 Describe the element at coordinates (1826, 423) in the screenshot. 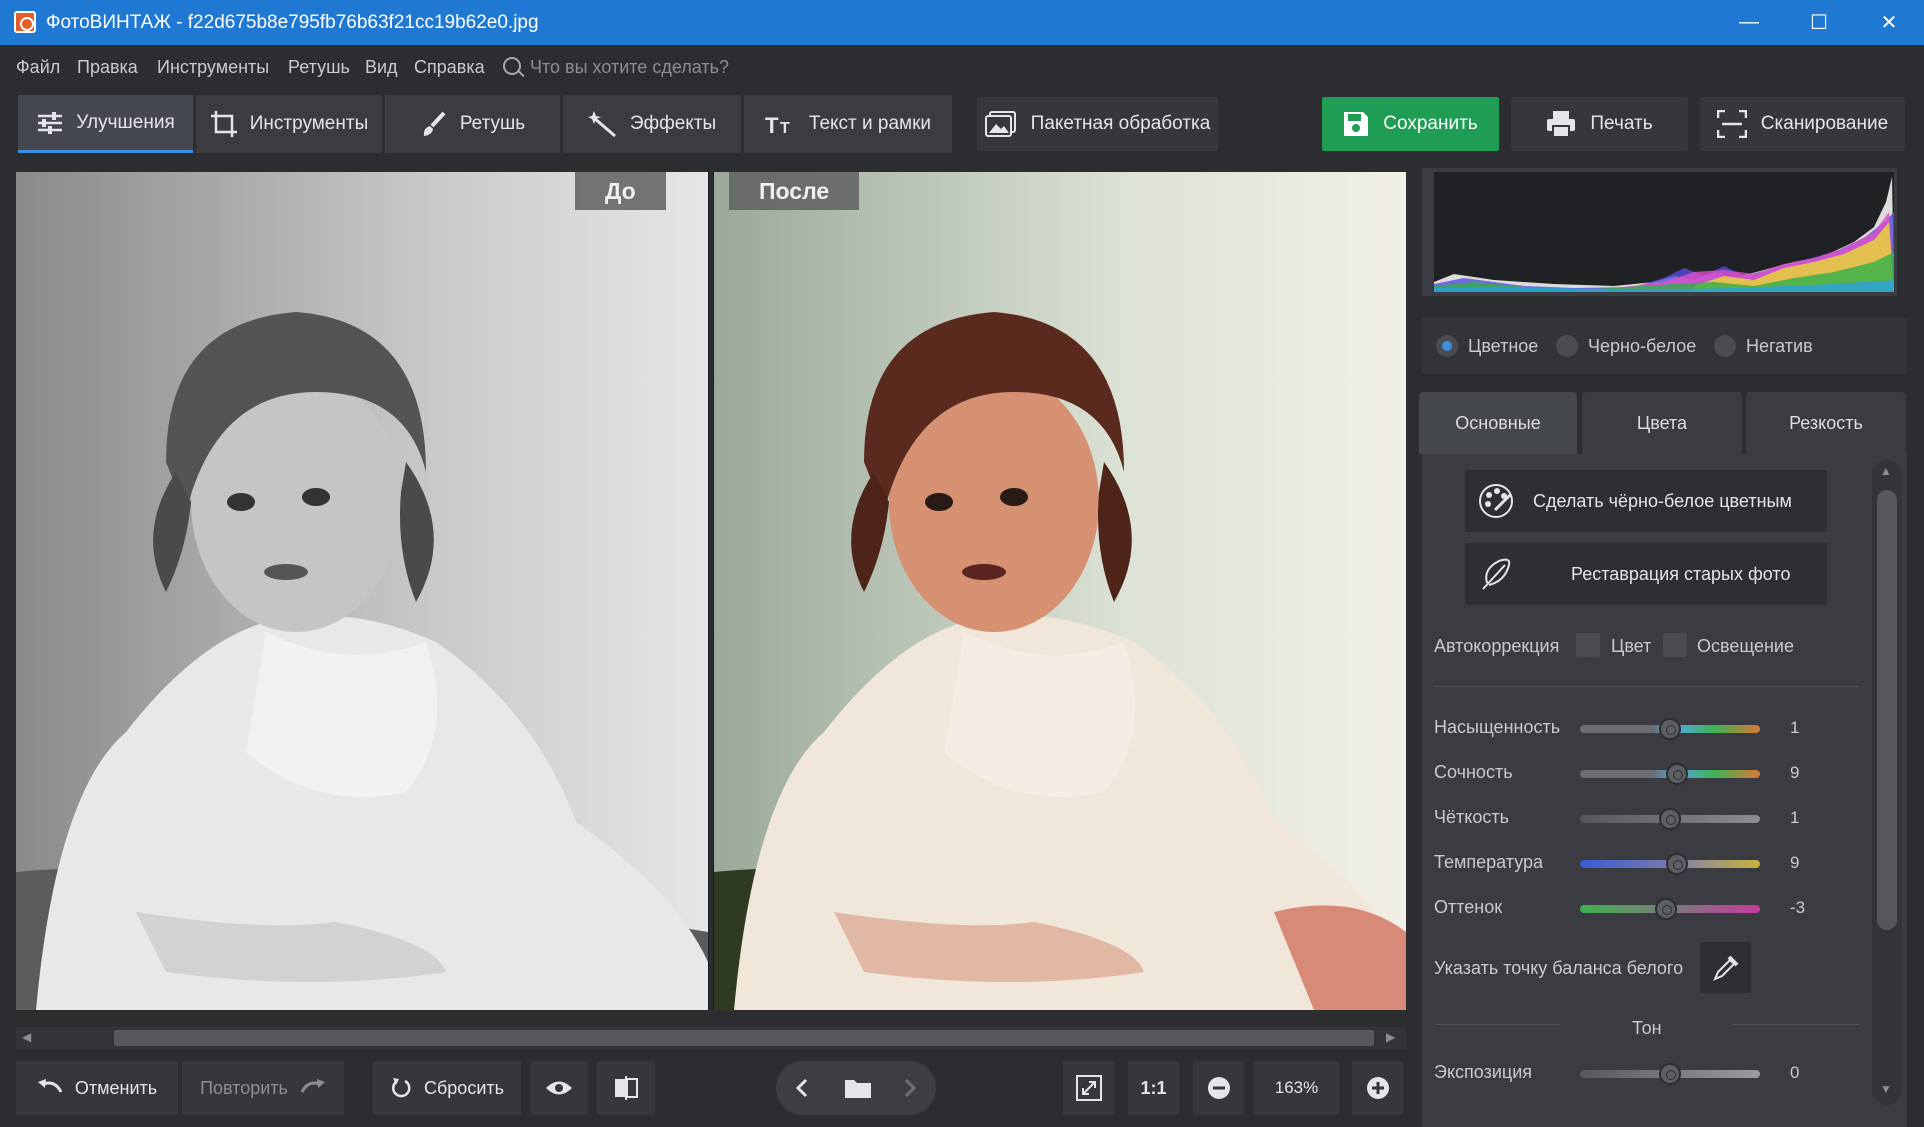

I see `tab-sharpness: Резкость` at that location.